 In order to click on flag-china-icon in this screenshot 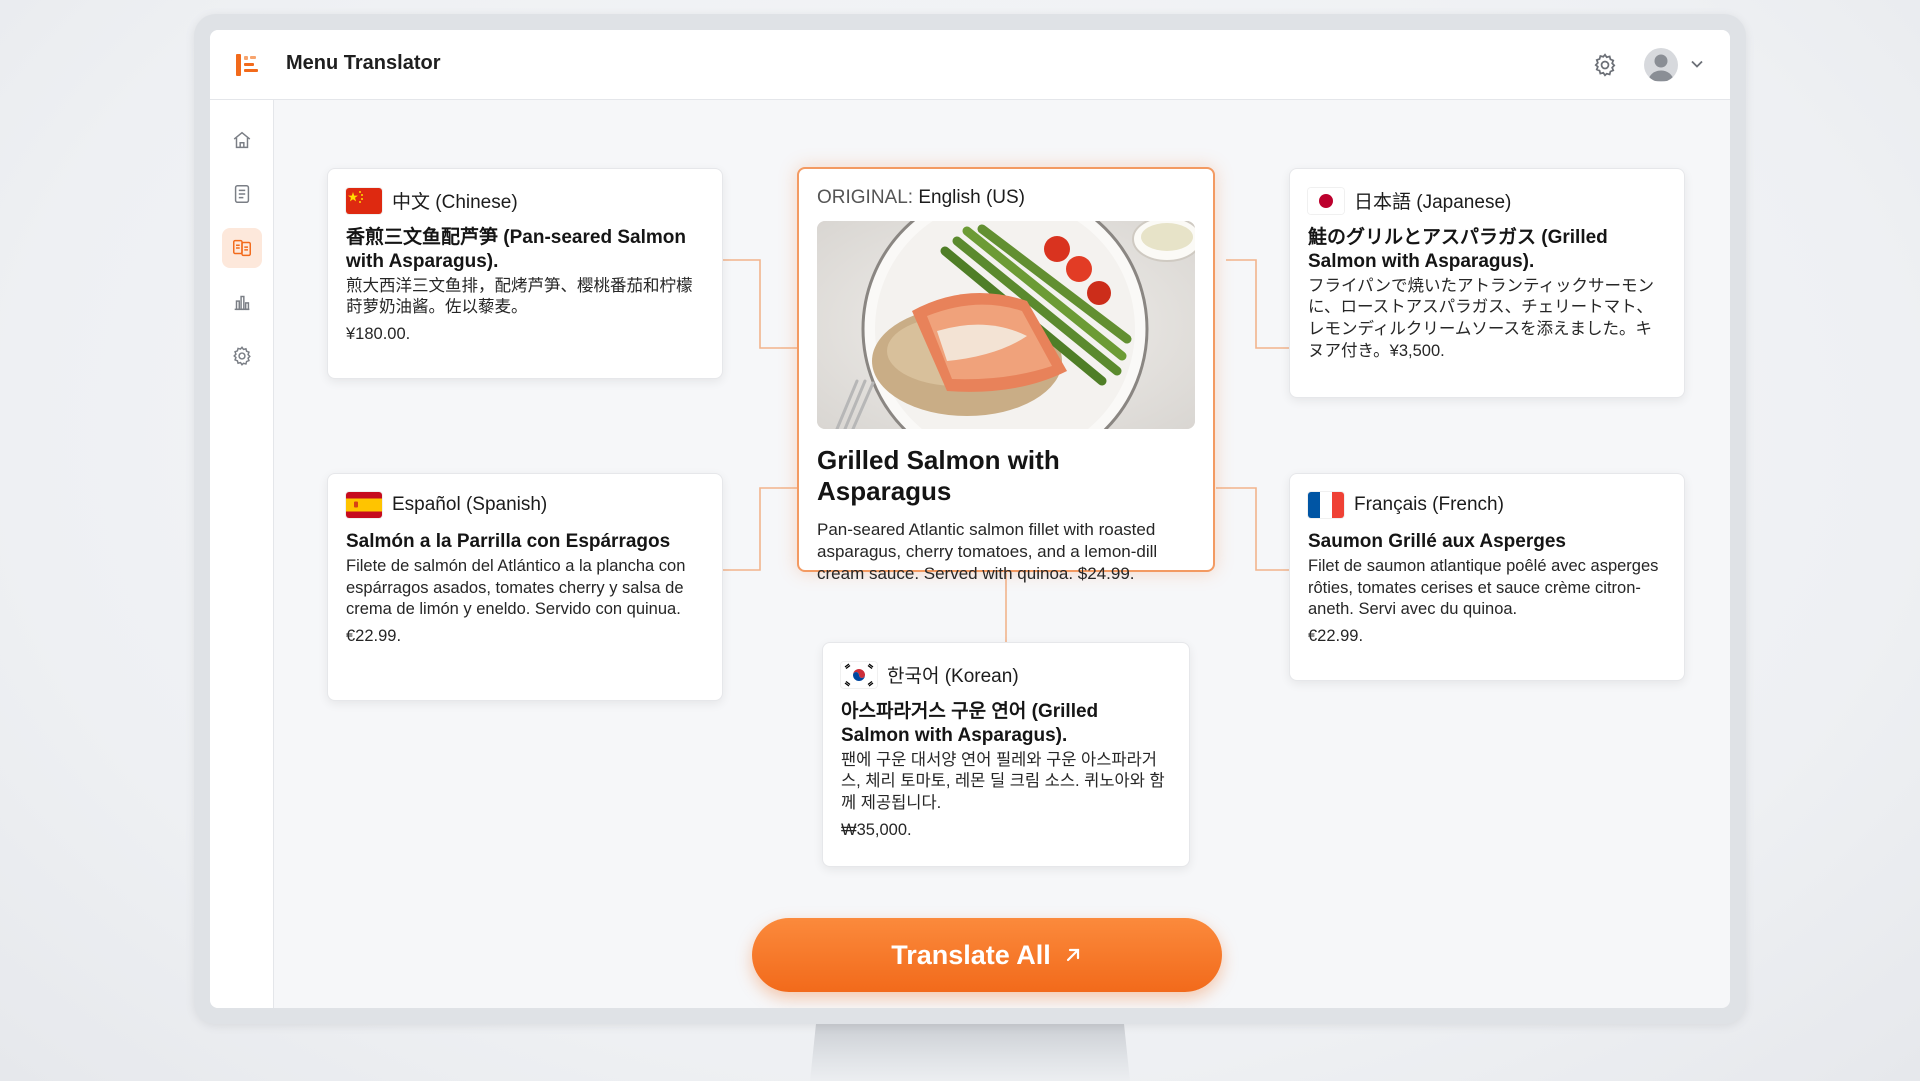, I will do `click(364, 200)`.